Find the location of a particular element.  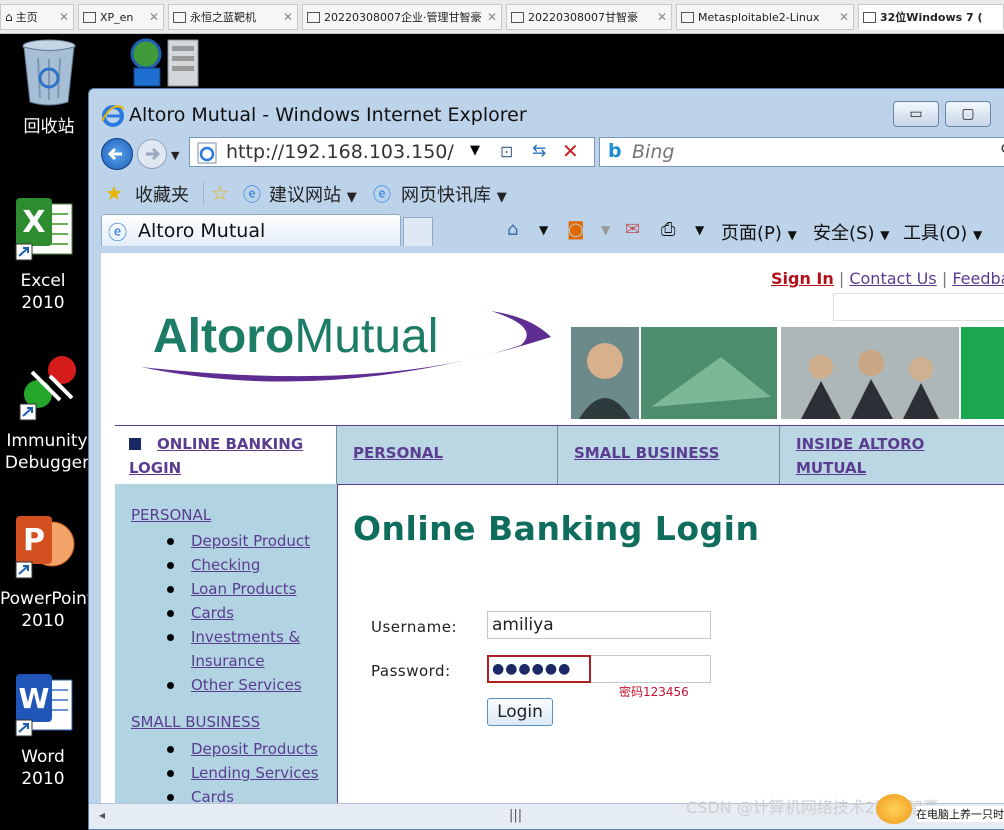

site-search-input is located at coordinates (918, 307).